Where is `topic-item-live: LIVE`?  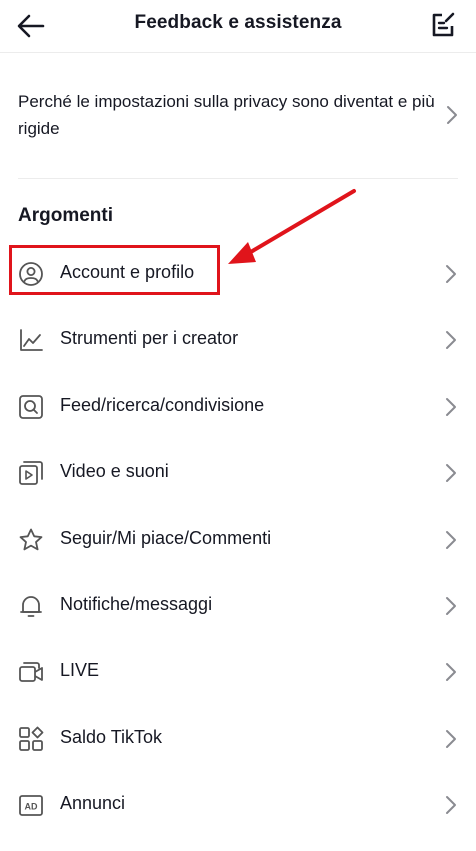
topic-item-live: LIVE is located at coordinates (238, 671).